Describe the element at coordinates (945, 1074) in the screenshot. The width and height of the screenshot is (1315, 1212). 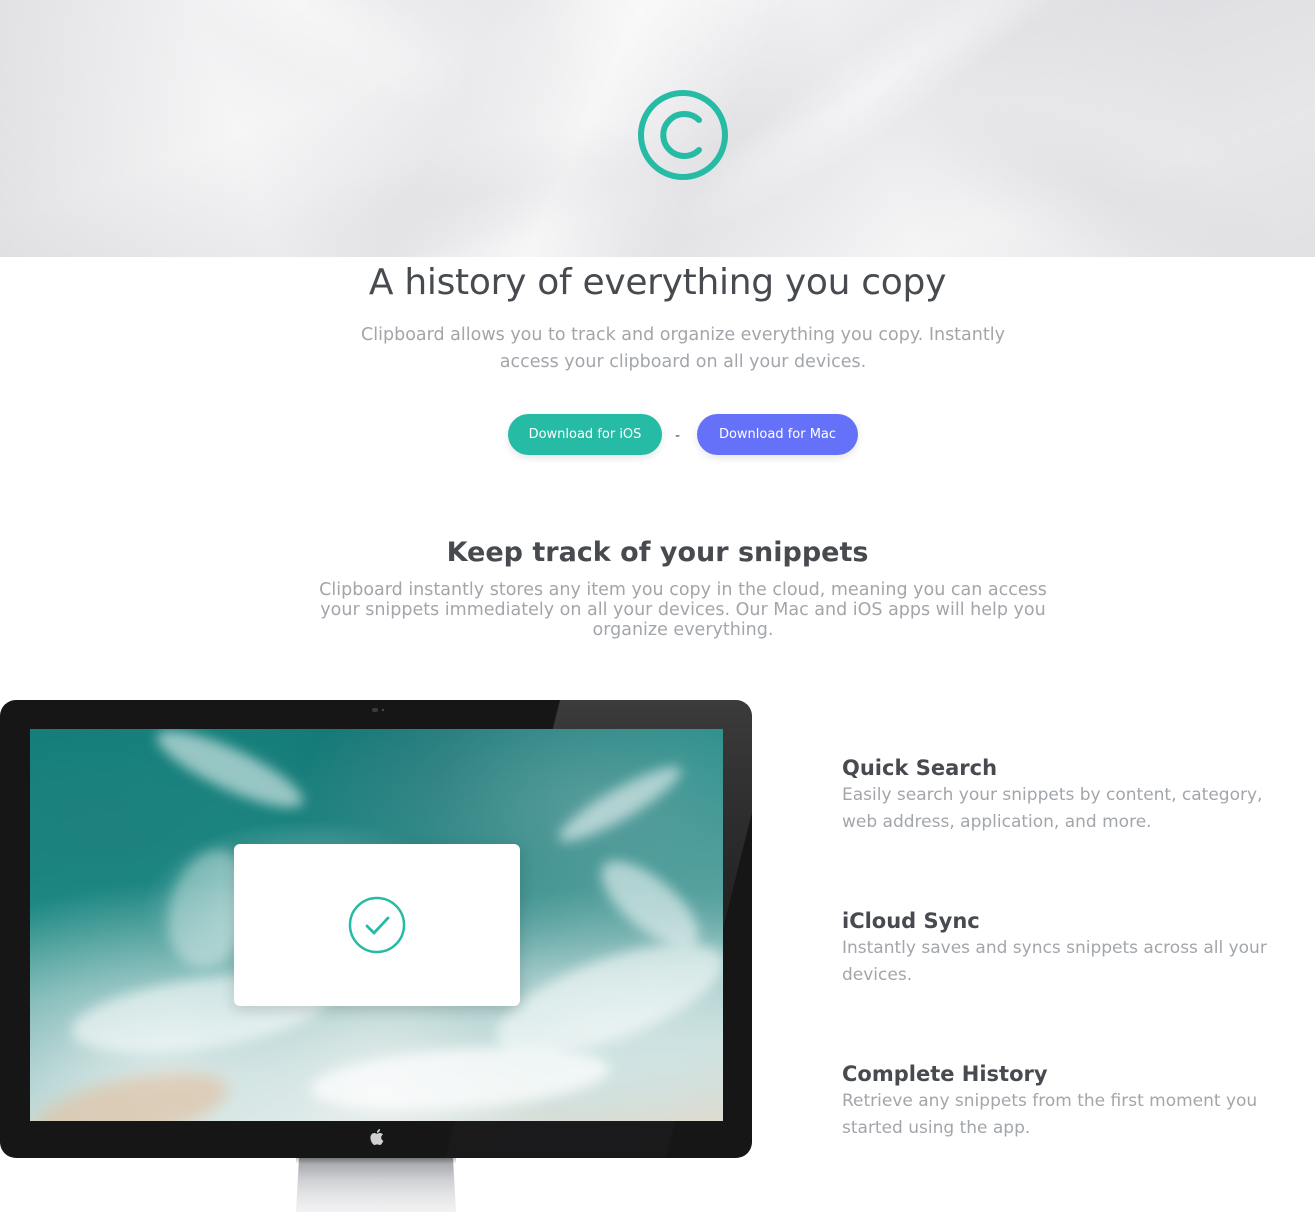
I see `feature-title: Complete History` at that location.